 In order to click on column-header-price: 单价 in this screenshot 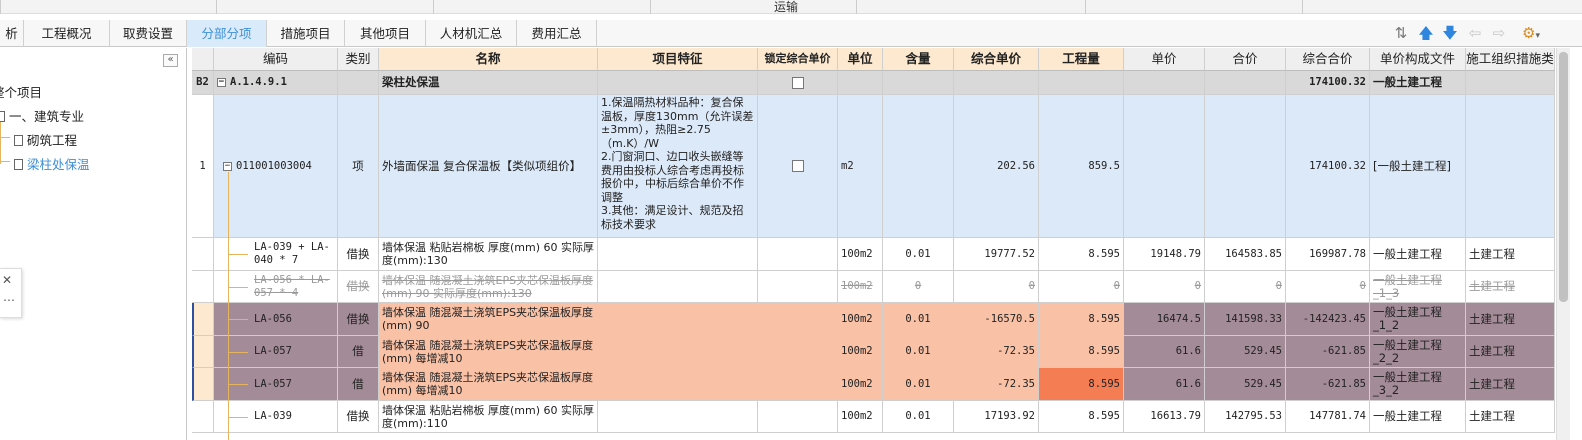, I will do `click(1164, 59)`.